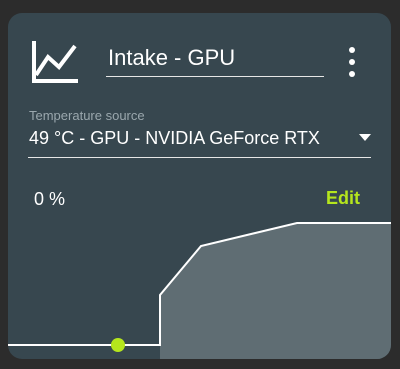  What do you see at coordinates (174, 138) in the screenshot?
I see `temperature-source-value: 49 °C - GPU - NVIDIA GeForce RTX` at bounding box center [174, 138].